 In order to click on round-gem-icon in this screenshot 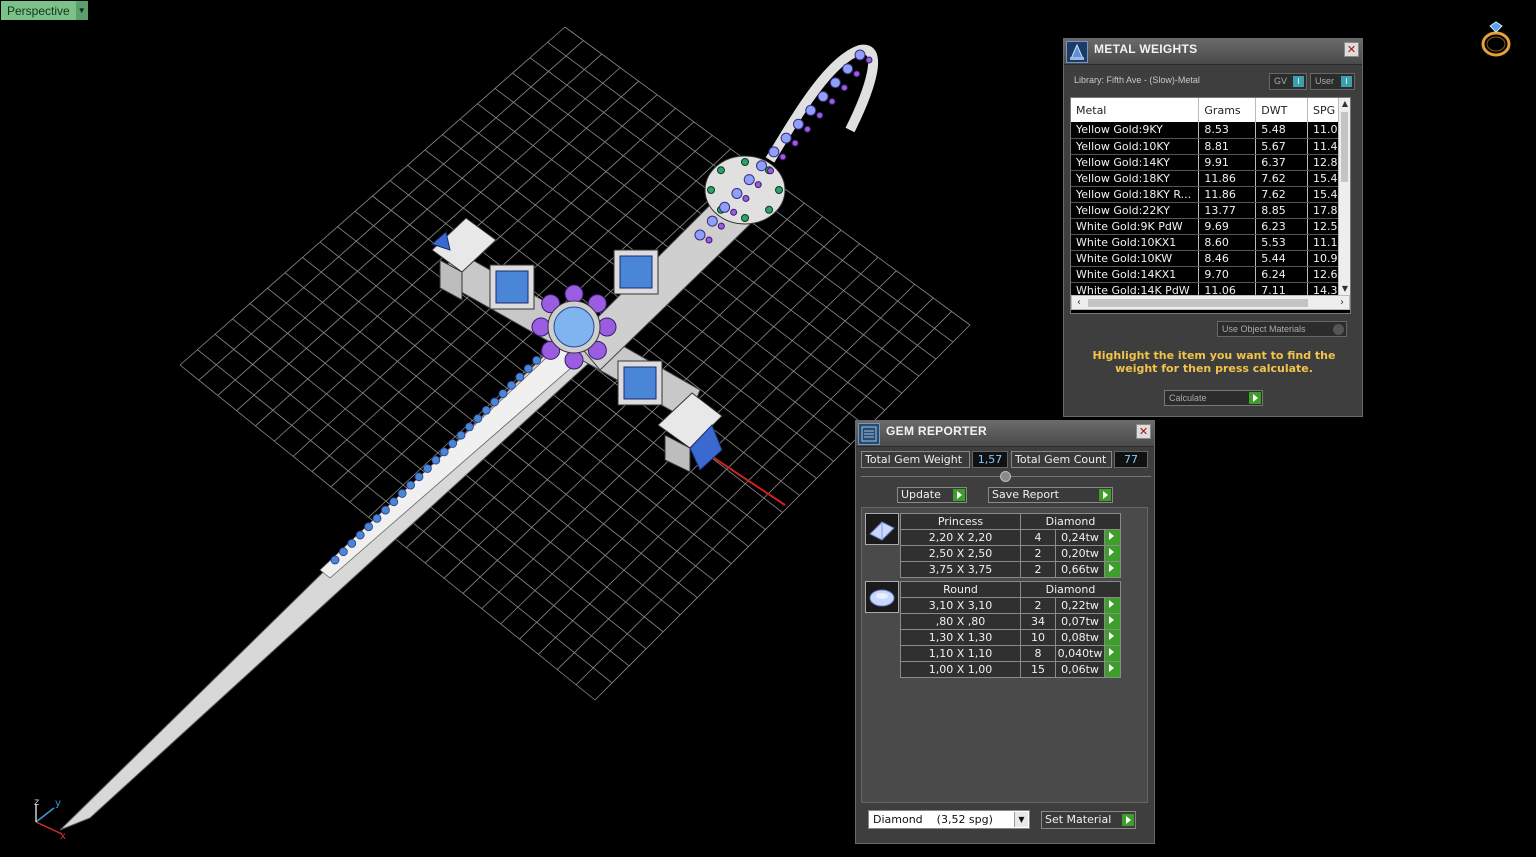, I will do `click(882, 597)`.